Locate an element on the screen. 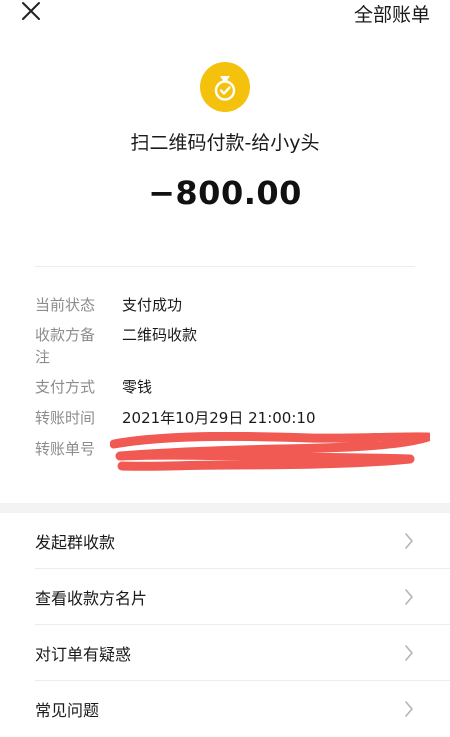 The width and height of the screenshot is (450, 737). all-bills-link: 全部账单 is located at coordinates (392, 13).